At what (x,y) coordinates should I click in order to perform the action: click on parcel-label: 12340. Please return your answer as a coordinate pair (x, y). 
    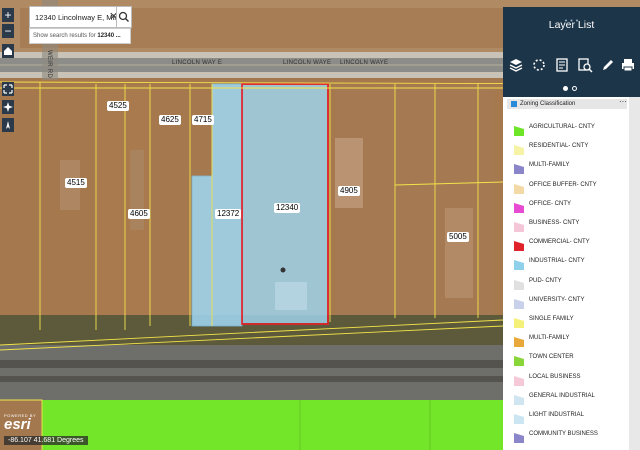
    Looking at the image, I should click on (287, 208).